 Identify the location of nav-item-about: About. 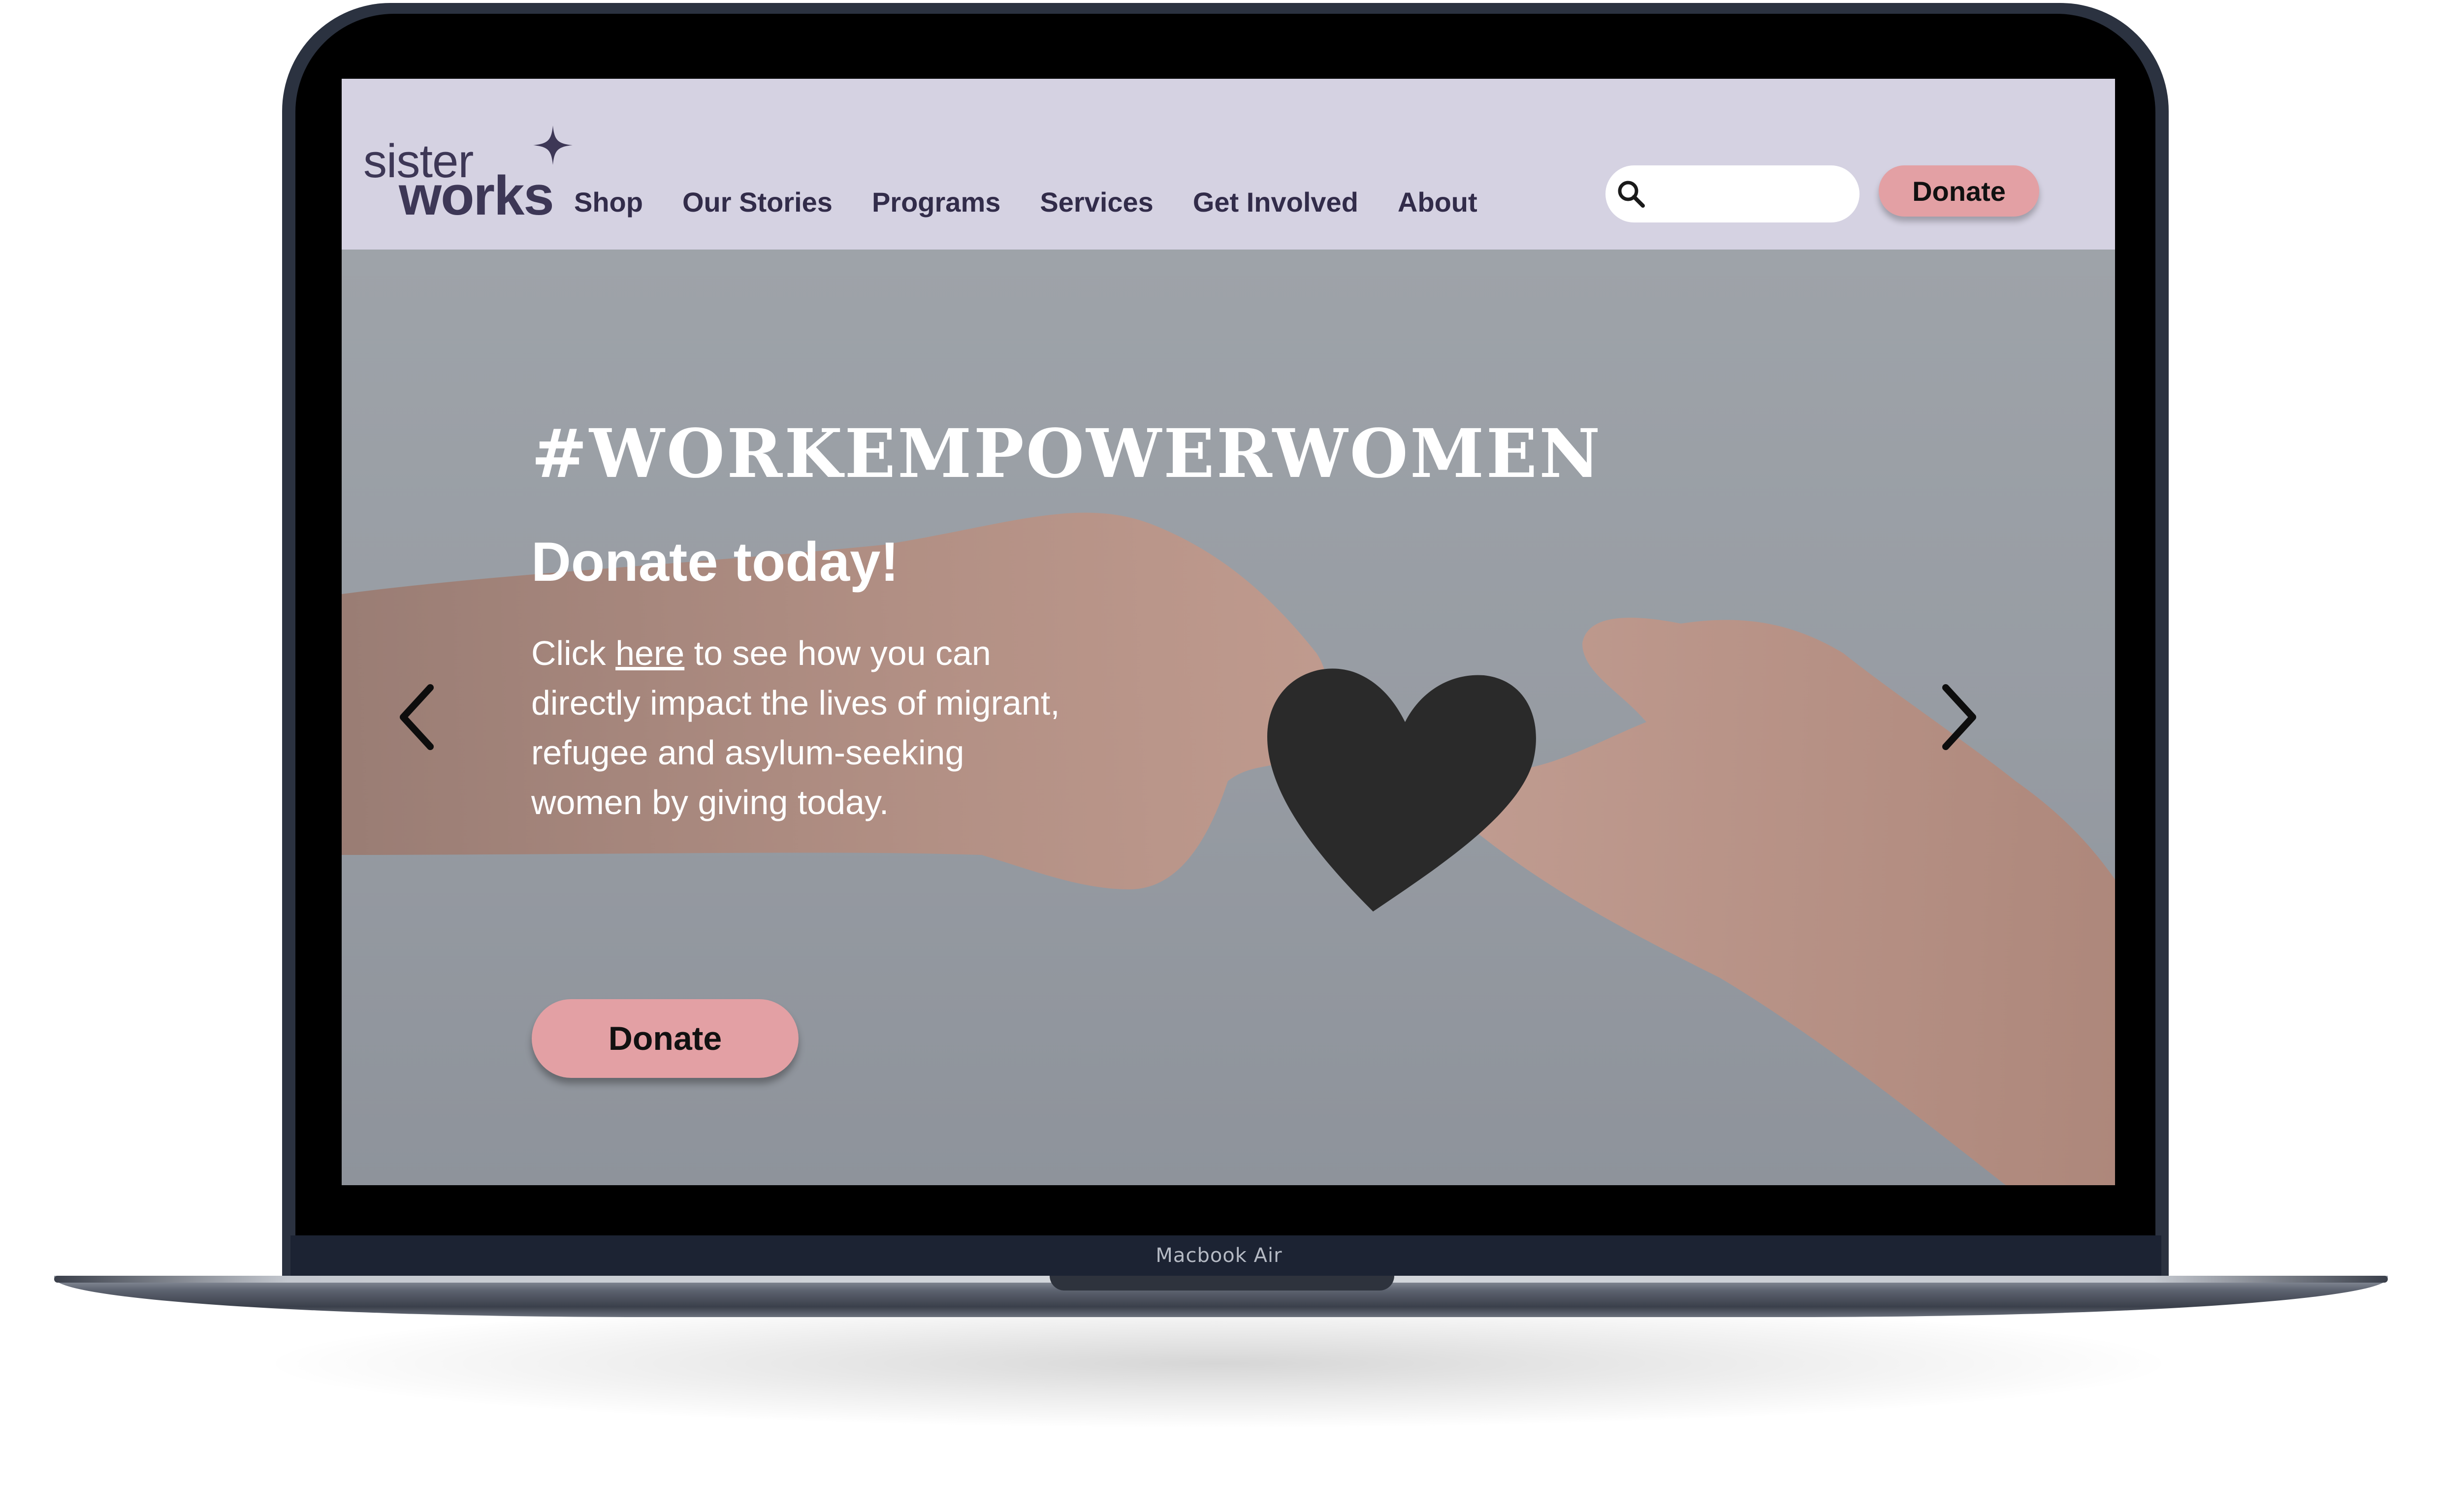
(1437, 202).